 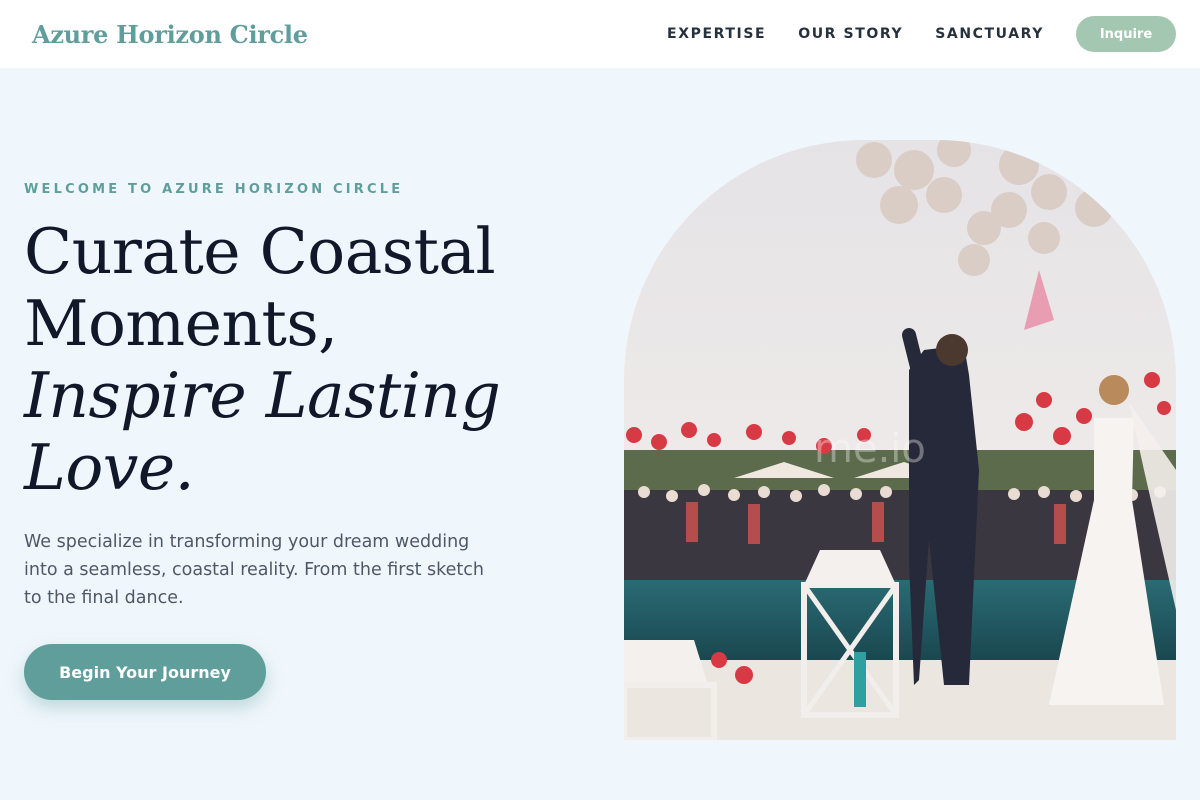 I want to click on headline-line-2: Moments,, so click(x=181, y=323).